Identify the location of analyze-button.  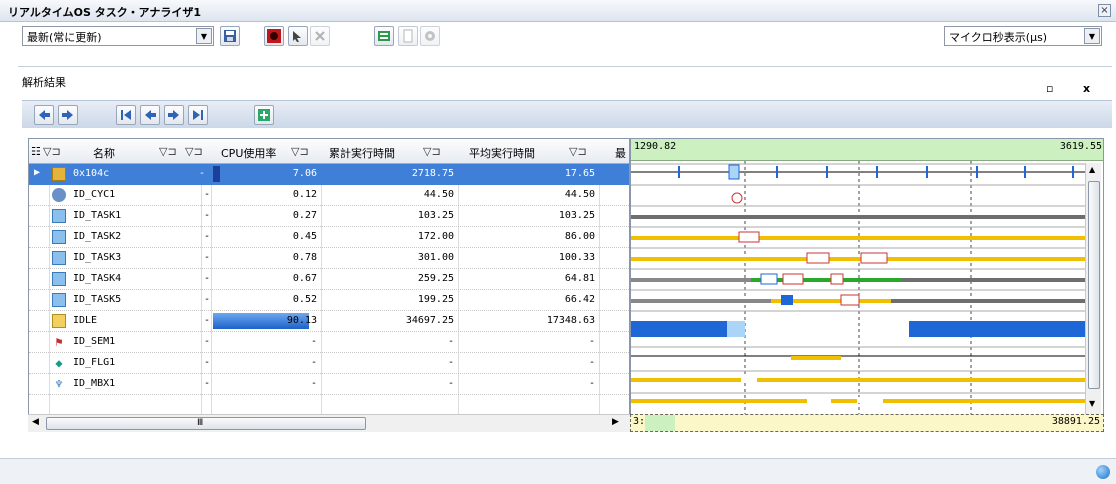
(298, 36).